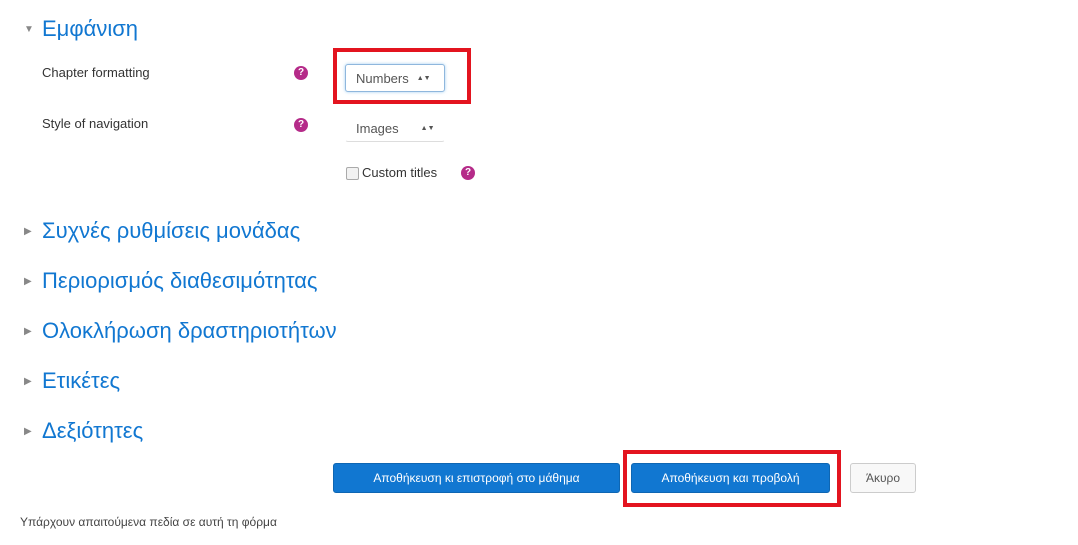 Image resolution: width=1078 pixels, height=545 pixels. I want to click on section-competencies-title: Δεξιότητες, so click(92, 431).